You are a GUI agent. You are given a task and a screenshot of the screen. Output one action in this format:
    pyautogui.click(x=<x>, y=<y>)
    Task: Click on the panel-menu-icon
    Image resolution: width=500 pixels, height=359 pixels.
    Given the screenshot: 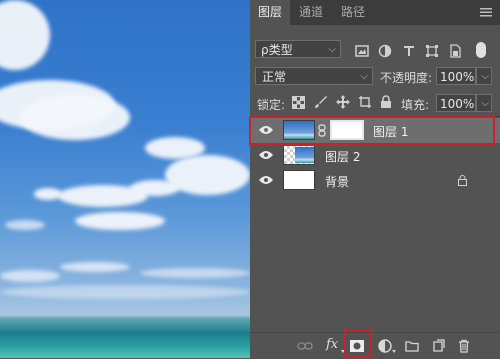 What is the action you would take?
    pyautogui.click(x=486, y=12)
    